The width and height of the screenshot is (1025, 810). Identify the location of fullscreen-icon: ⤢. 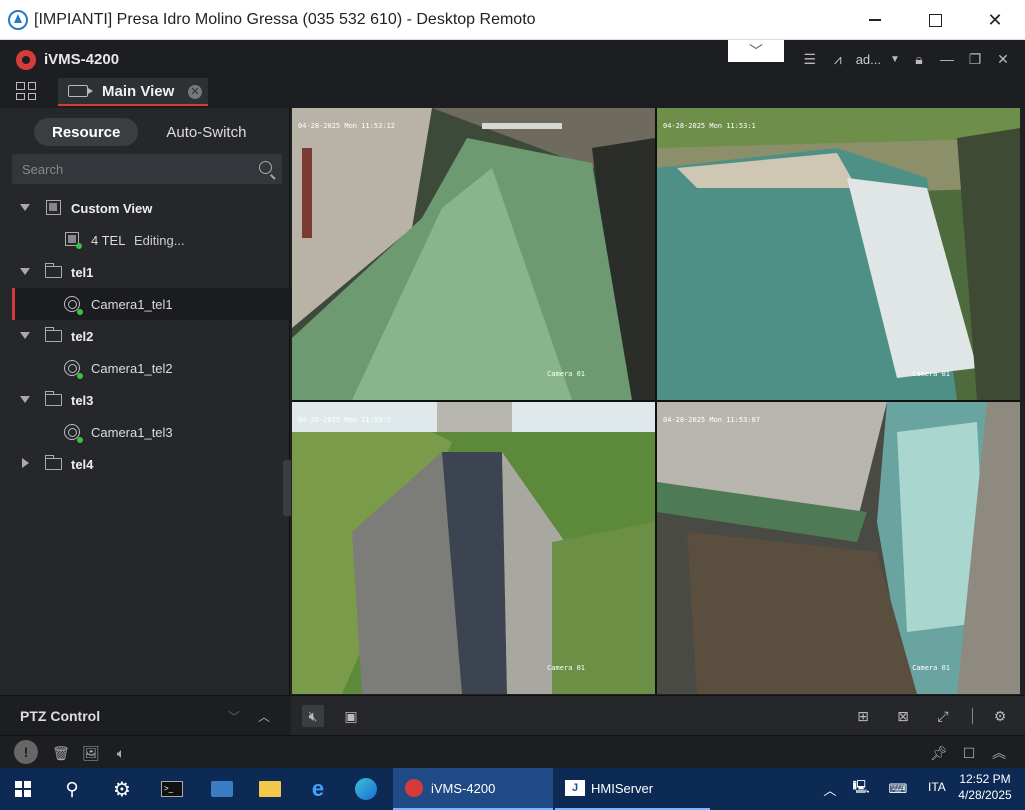
(943, 716).